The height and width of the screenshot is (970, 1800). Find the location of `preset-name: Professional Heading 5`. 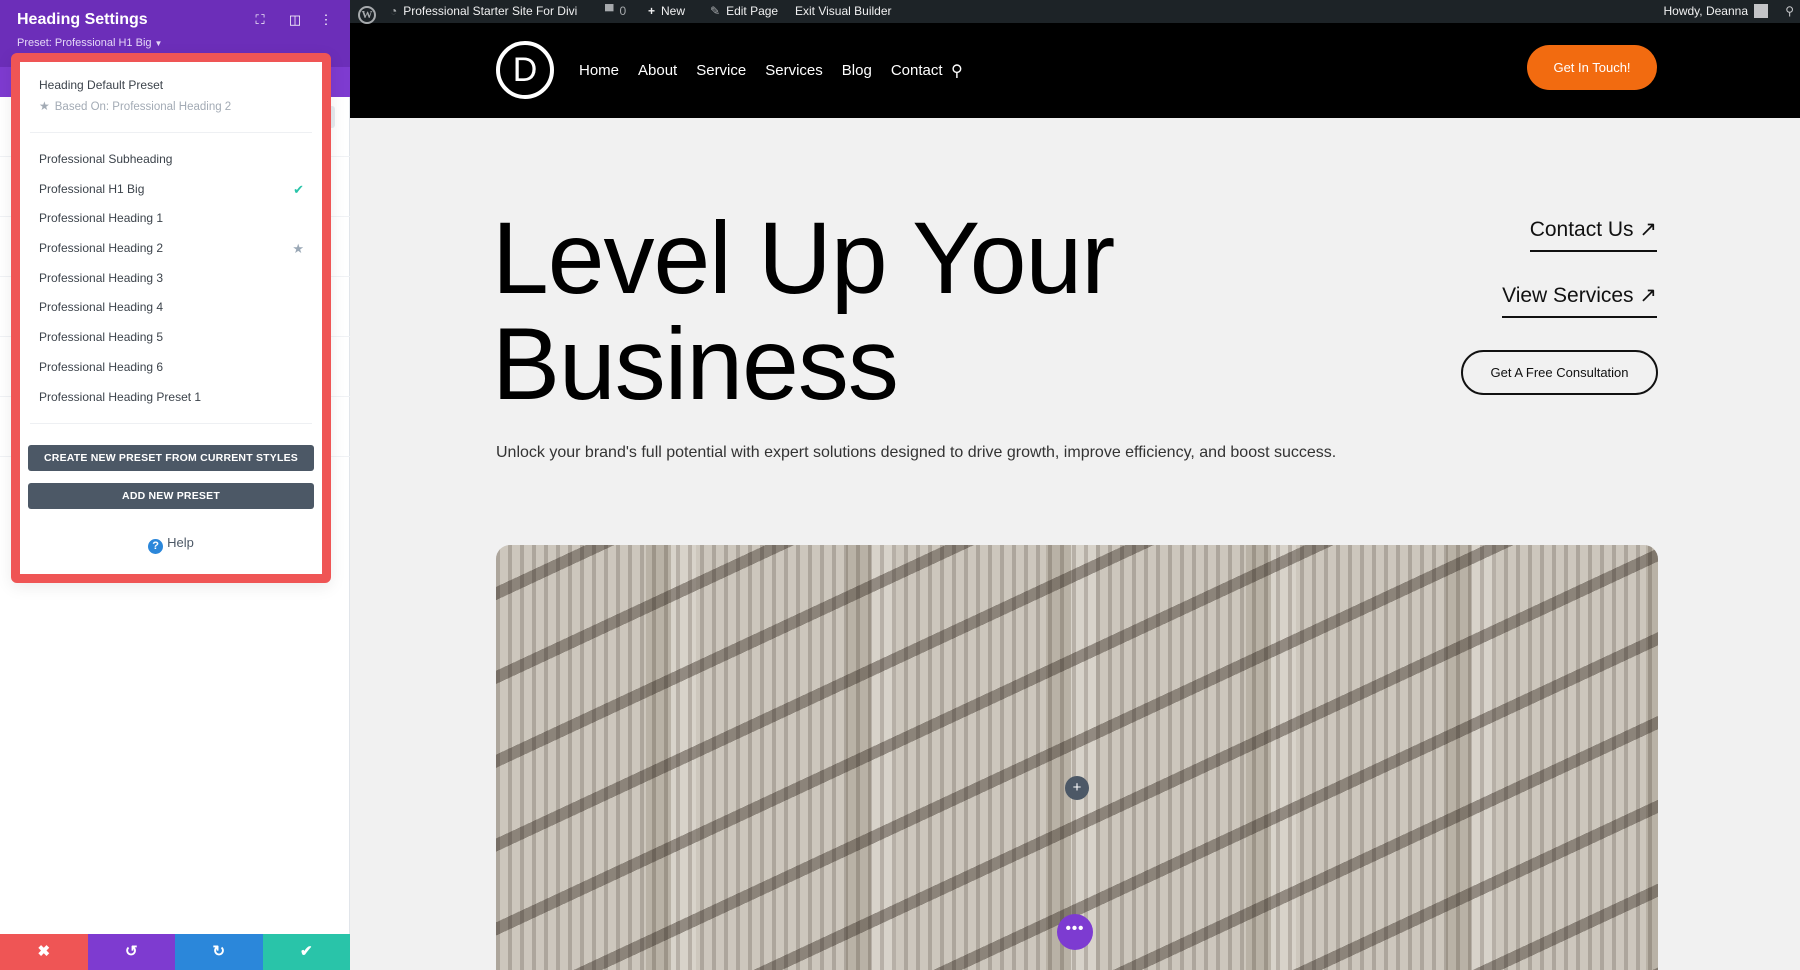

preset-name: Professional Heading 5 is located at coordinates (101, 337).